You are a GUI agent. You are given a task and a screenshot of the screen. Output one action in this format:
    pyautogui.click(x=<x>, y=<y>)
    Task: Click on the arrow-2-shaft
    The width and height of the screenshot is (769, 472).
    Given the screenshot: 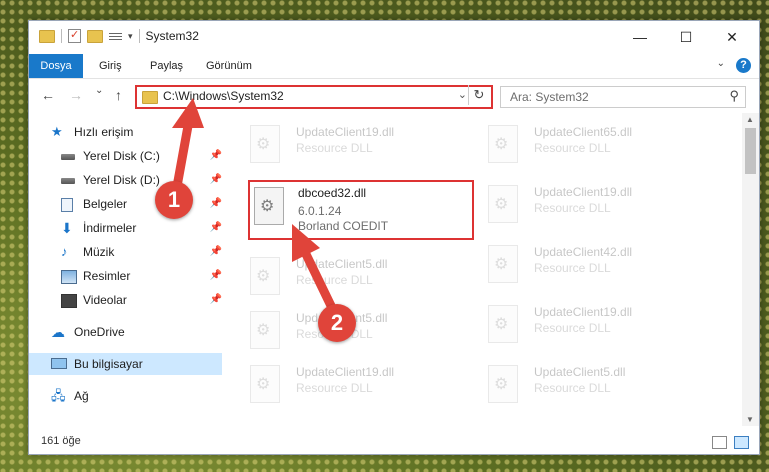 What is the action you would take?
    pyautogui.click(x=319, y=281)
    